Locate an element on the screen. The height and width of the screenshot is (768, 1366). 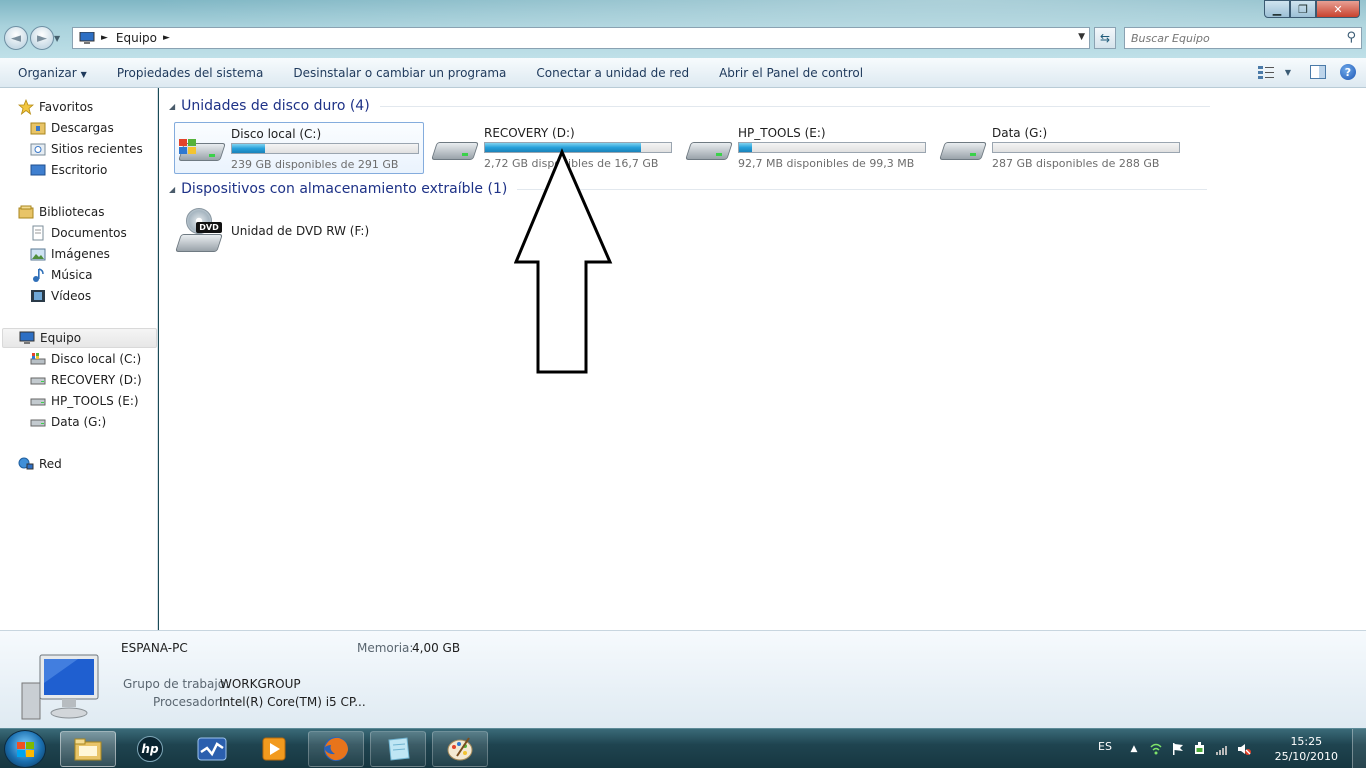
window-controls: ▁ ❐ ✕ is located at coordinates (1312, 9).